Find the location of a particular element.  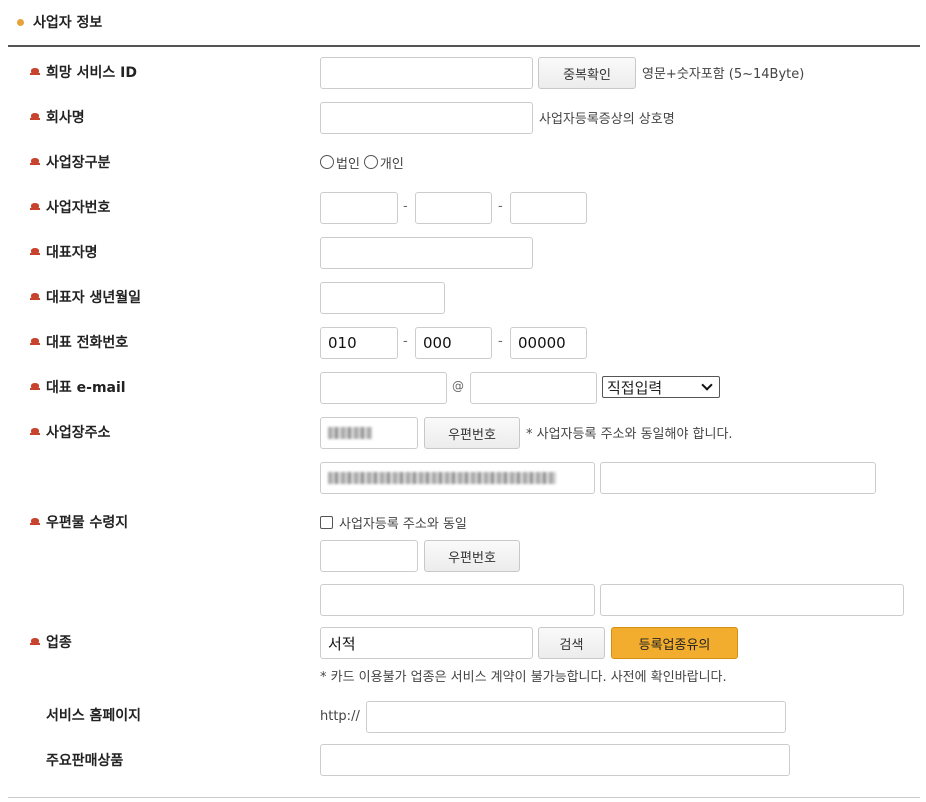

address-main-input is located at coordinates (457, 478).